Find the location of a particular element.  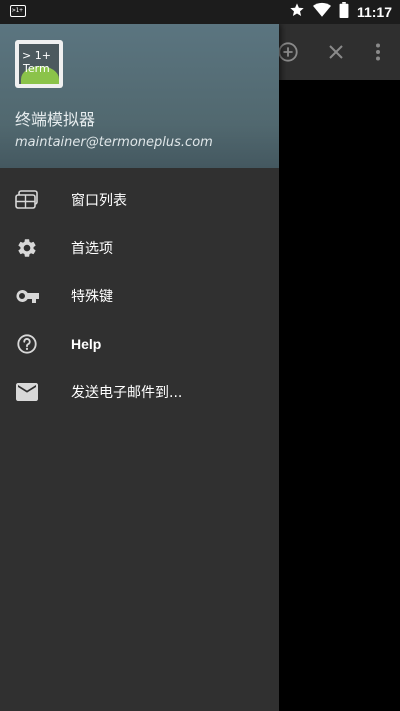

status-icons: 11:17 is located at coordinates (340, 12).